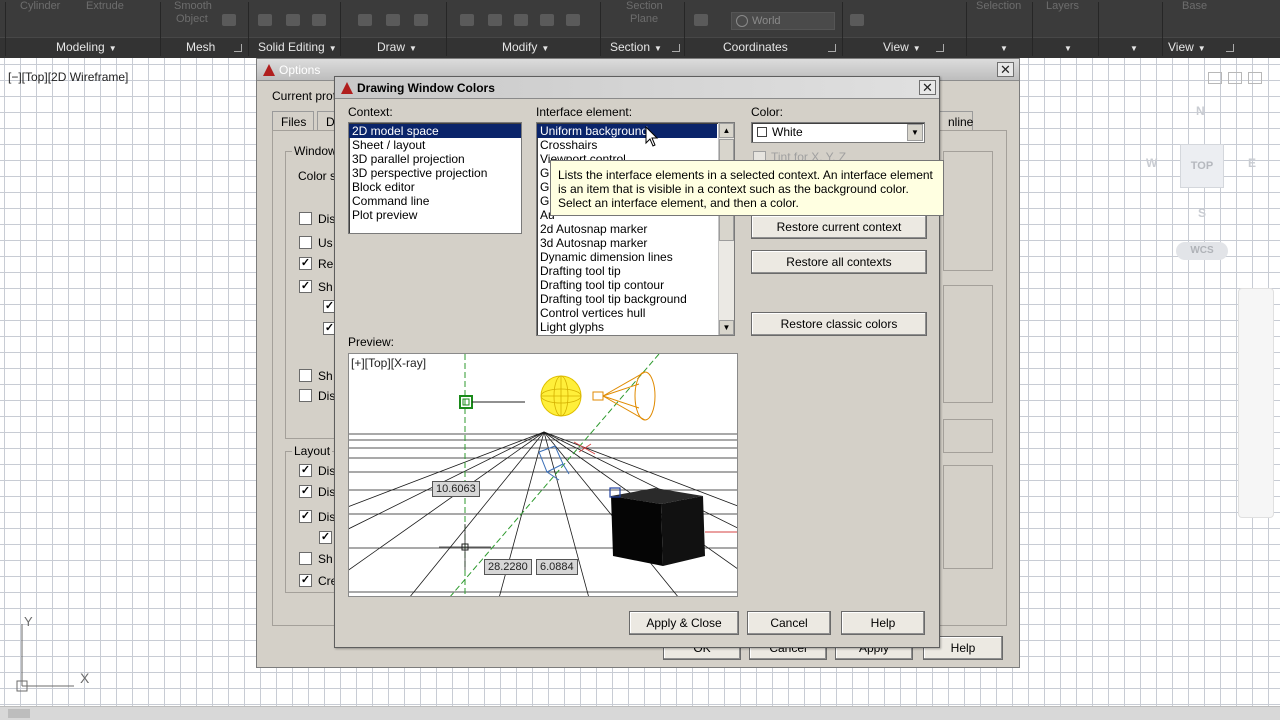 The height and width of the screenshot is (720, 1280). Describe the element at coordinates (857, 20) in the screenshot. I see `view-manager-icon` at that location.